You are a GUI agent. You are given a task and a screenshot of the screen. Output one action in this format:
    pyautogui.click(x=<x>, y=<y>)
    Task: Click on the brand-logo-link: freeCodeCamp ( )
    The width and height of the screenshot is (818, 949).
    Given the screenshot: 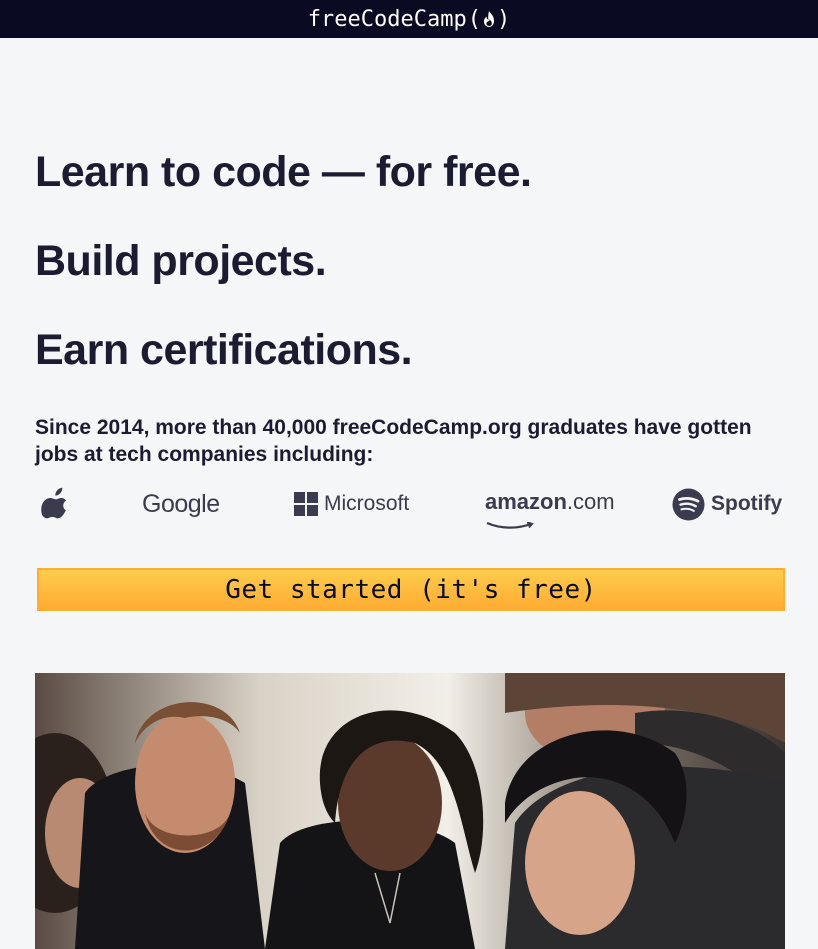 What is the action you would take?
    pyautogui.click(x=409, y=19)
    